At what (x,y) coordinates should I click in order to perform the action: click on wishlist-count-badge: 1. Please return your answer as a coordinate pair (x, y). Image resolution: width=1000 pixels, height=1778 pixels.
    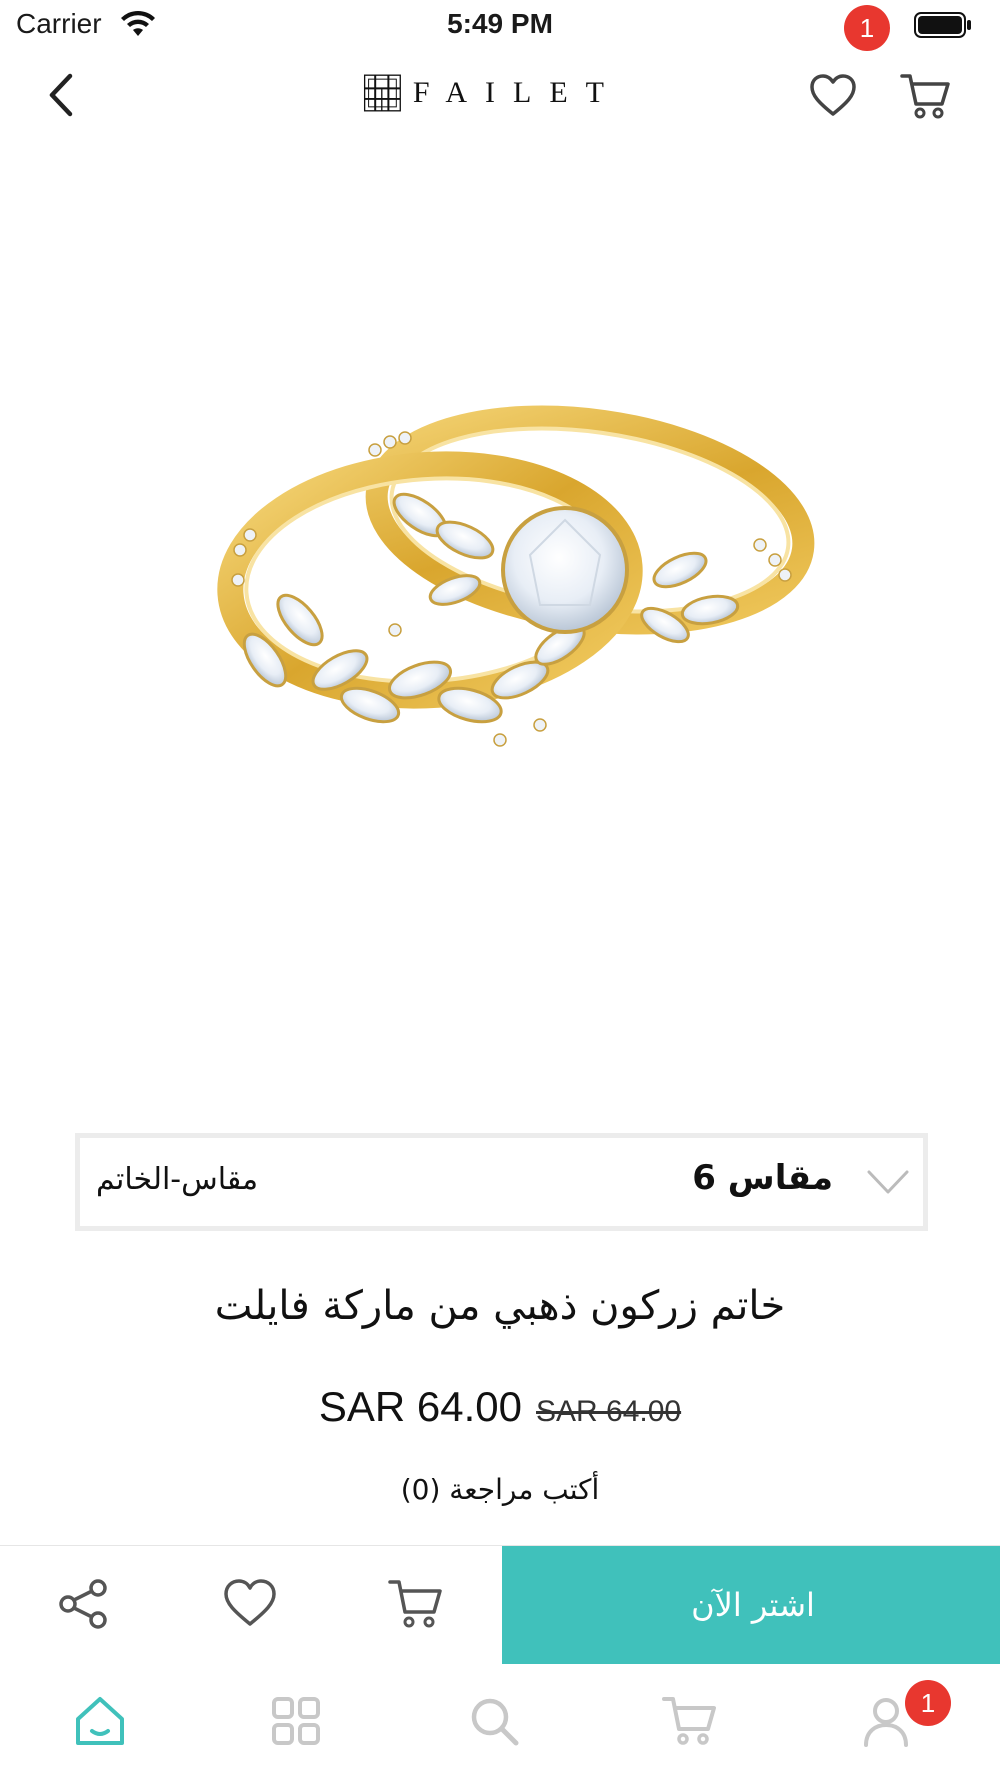
    Looking at the image, I should click on (867, 28).